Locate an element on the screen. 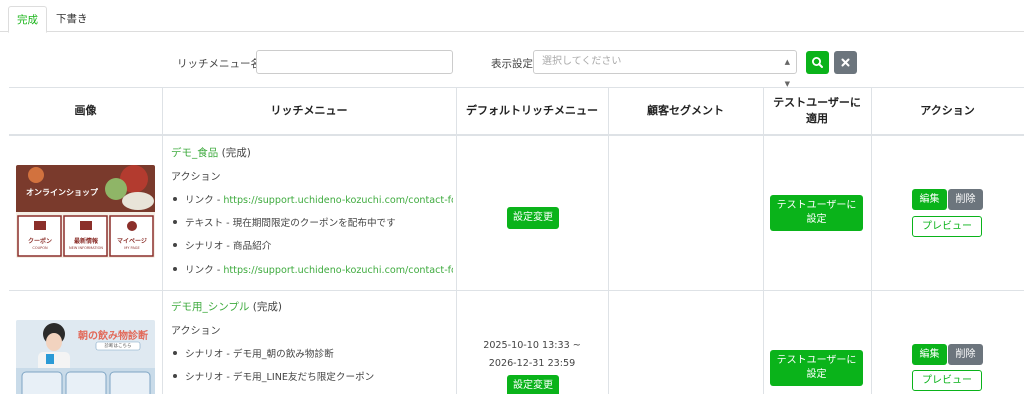 The height and width of the screenshot is (394, 1024). thumbnail-button-news: 最新情報 is located at coordinates (85, 241).